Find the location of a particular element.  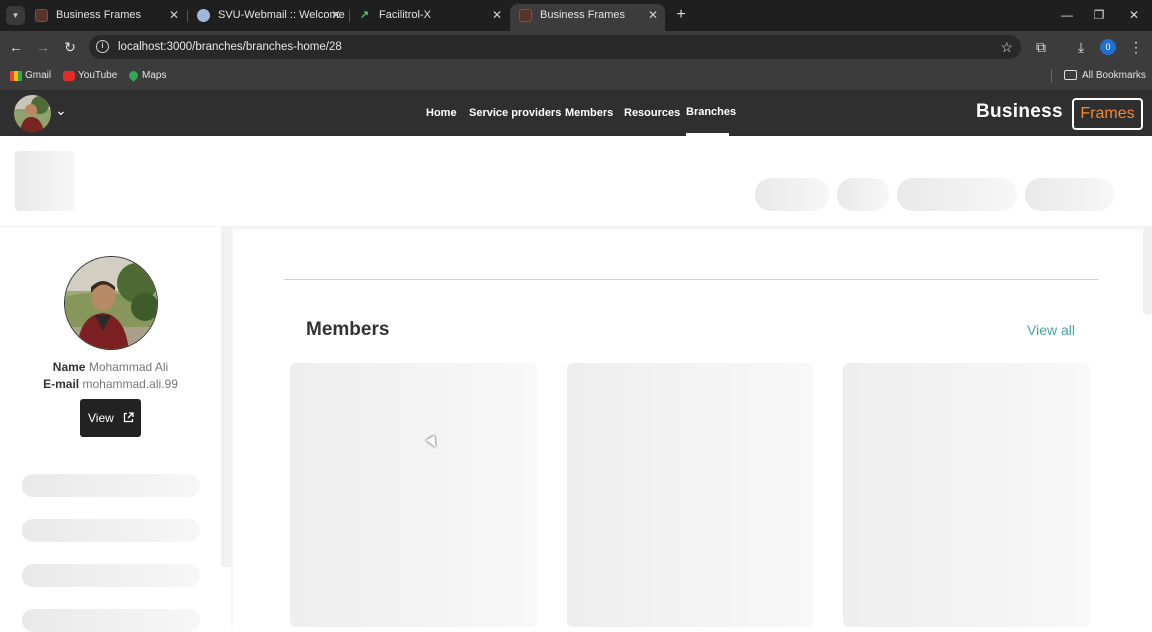

nav-resources: Resources is located at coordinates (652, 113).